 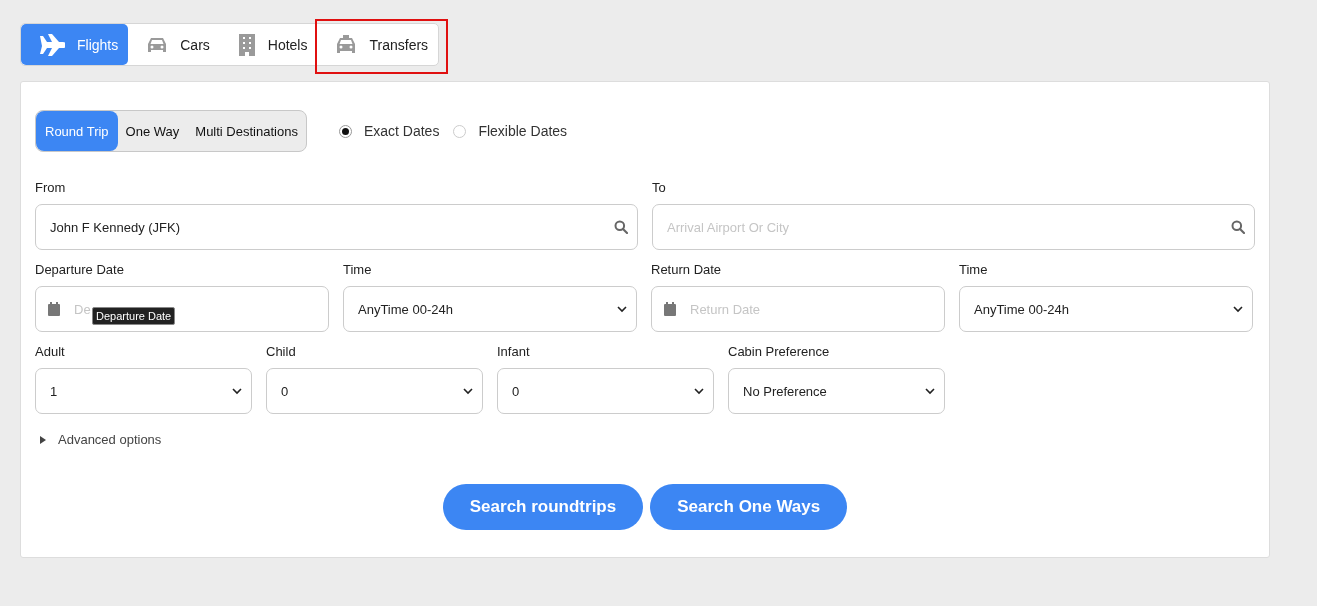 I want to click on field-label: Departure Date, so click(x=80, y=270).